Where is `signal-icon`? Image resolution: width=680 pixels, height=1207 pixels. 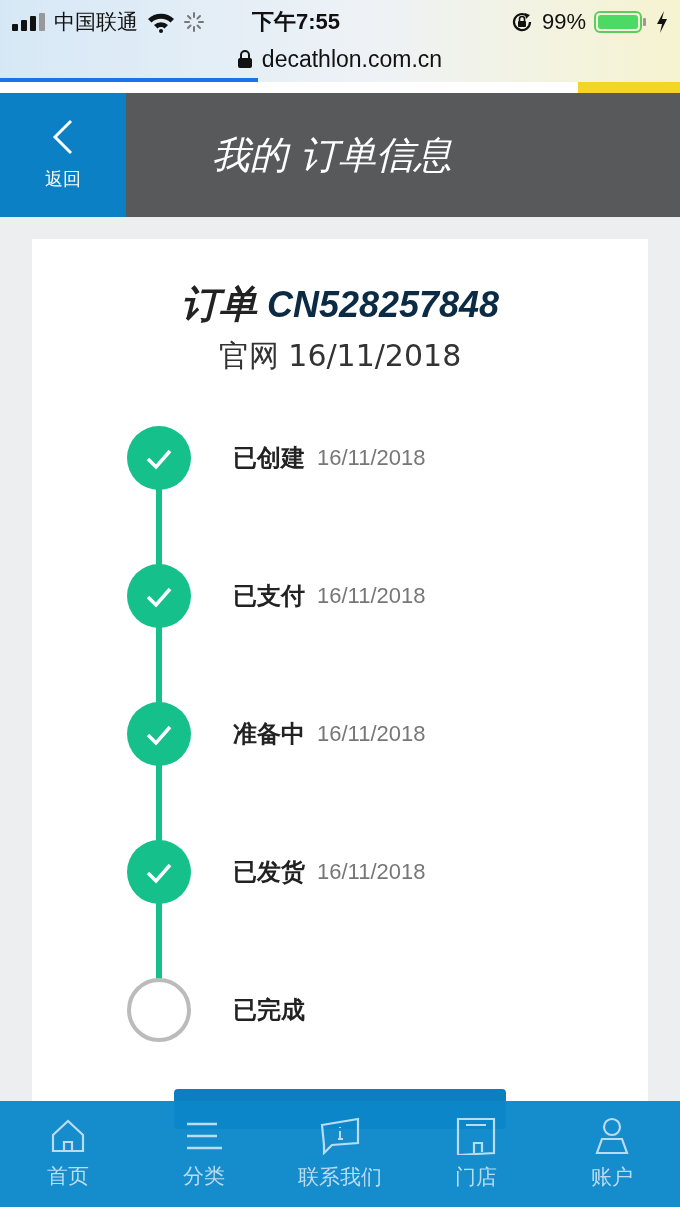 signal-icon is located at coordinates (29, 22).